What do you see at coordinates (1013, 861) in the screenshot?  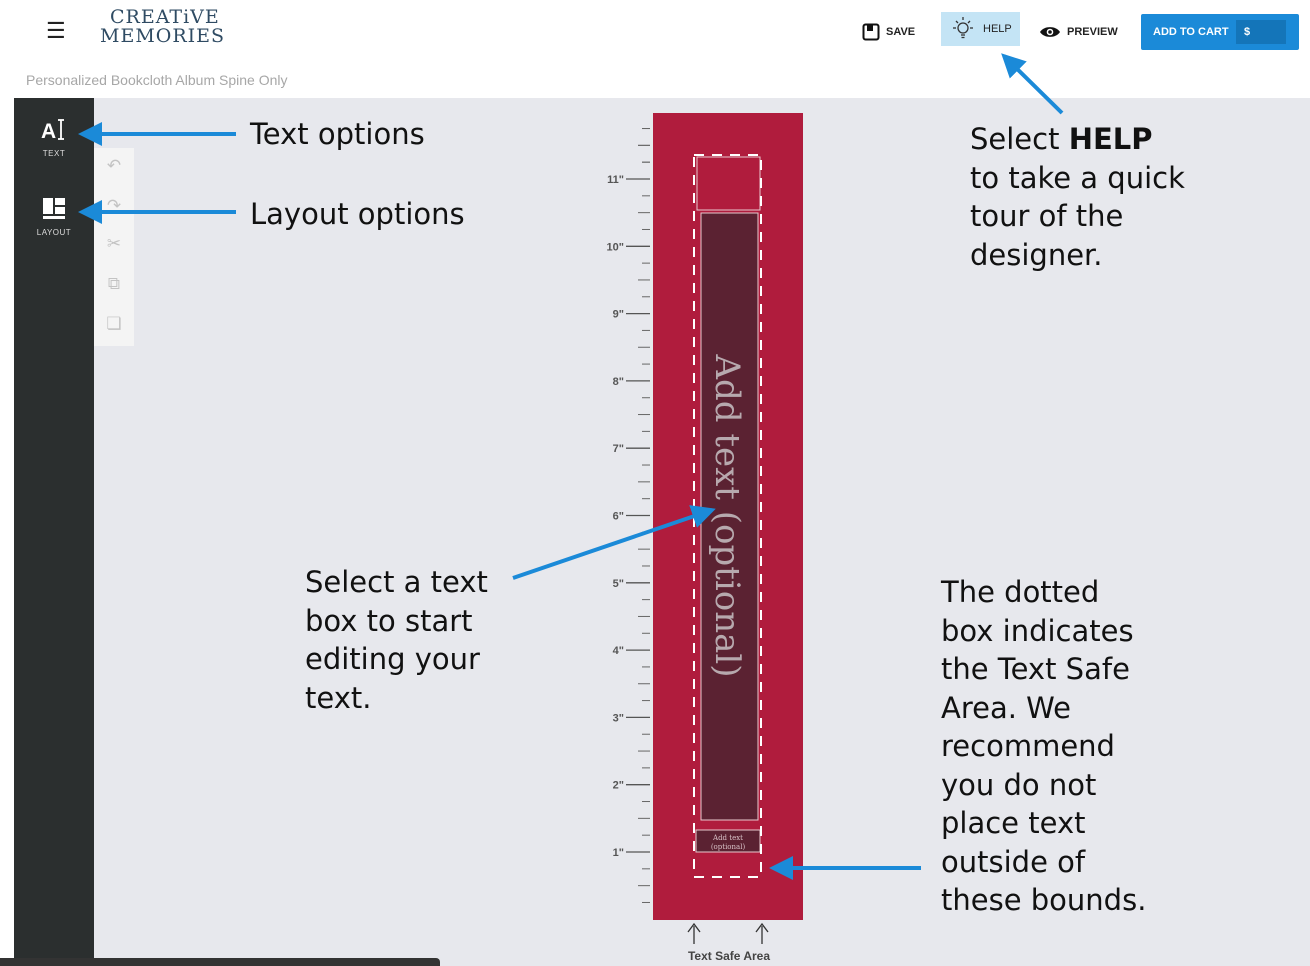 I see `dotted-annot-line: outside of` at bounding box center [1013, 861].